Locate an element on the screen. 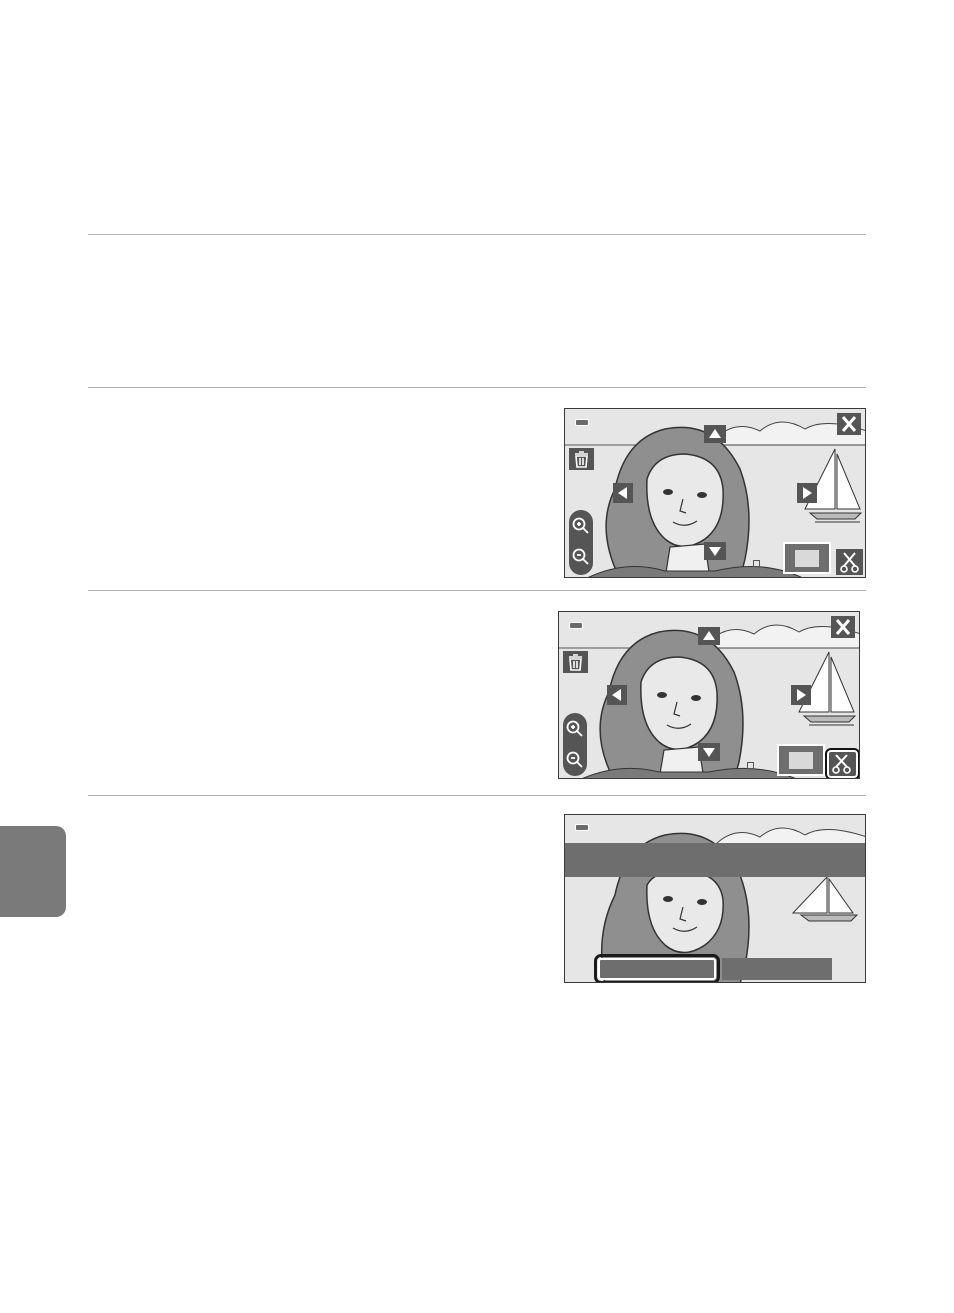 The width and height of the screenshot is (954, 1313). confirm-no-button is located at coordinates (777, 969).